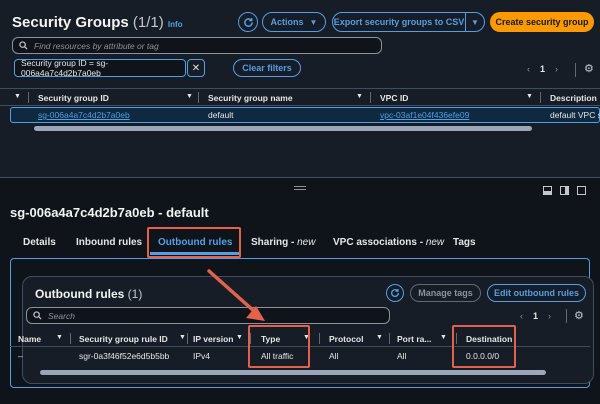  What do you see at coordinates (236, 295) in the screenshot?
I see `annotation-arrow` at bounding box center [236, 295].